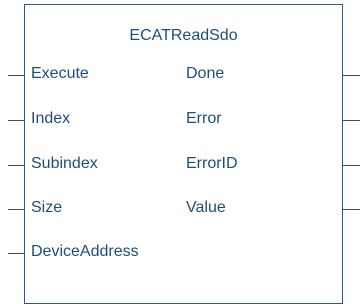  Describe the element at coordinates (85, 251) in the screenshot. I see `input-label-device-address: DeviceAddress` at that location.